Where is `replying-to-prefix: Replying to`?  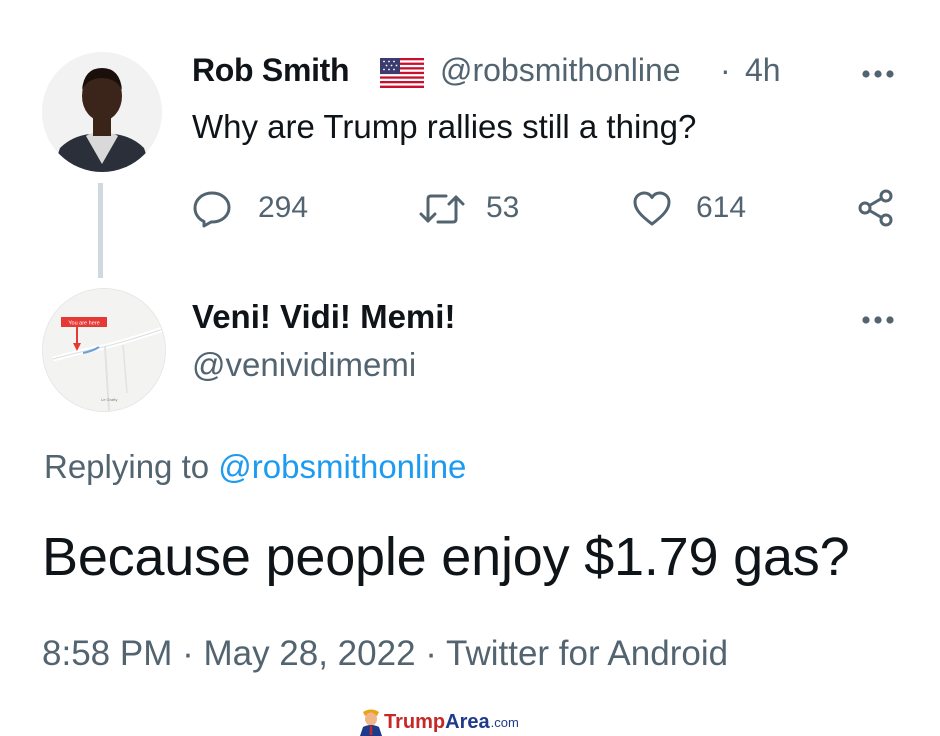 replying-to-prefix: Replying to is located at coordinates (127, 466).